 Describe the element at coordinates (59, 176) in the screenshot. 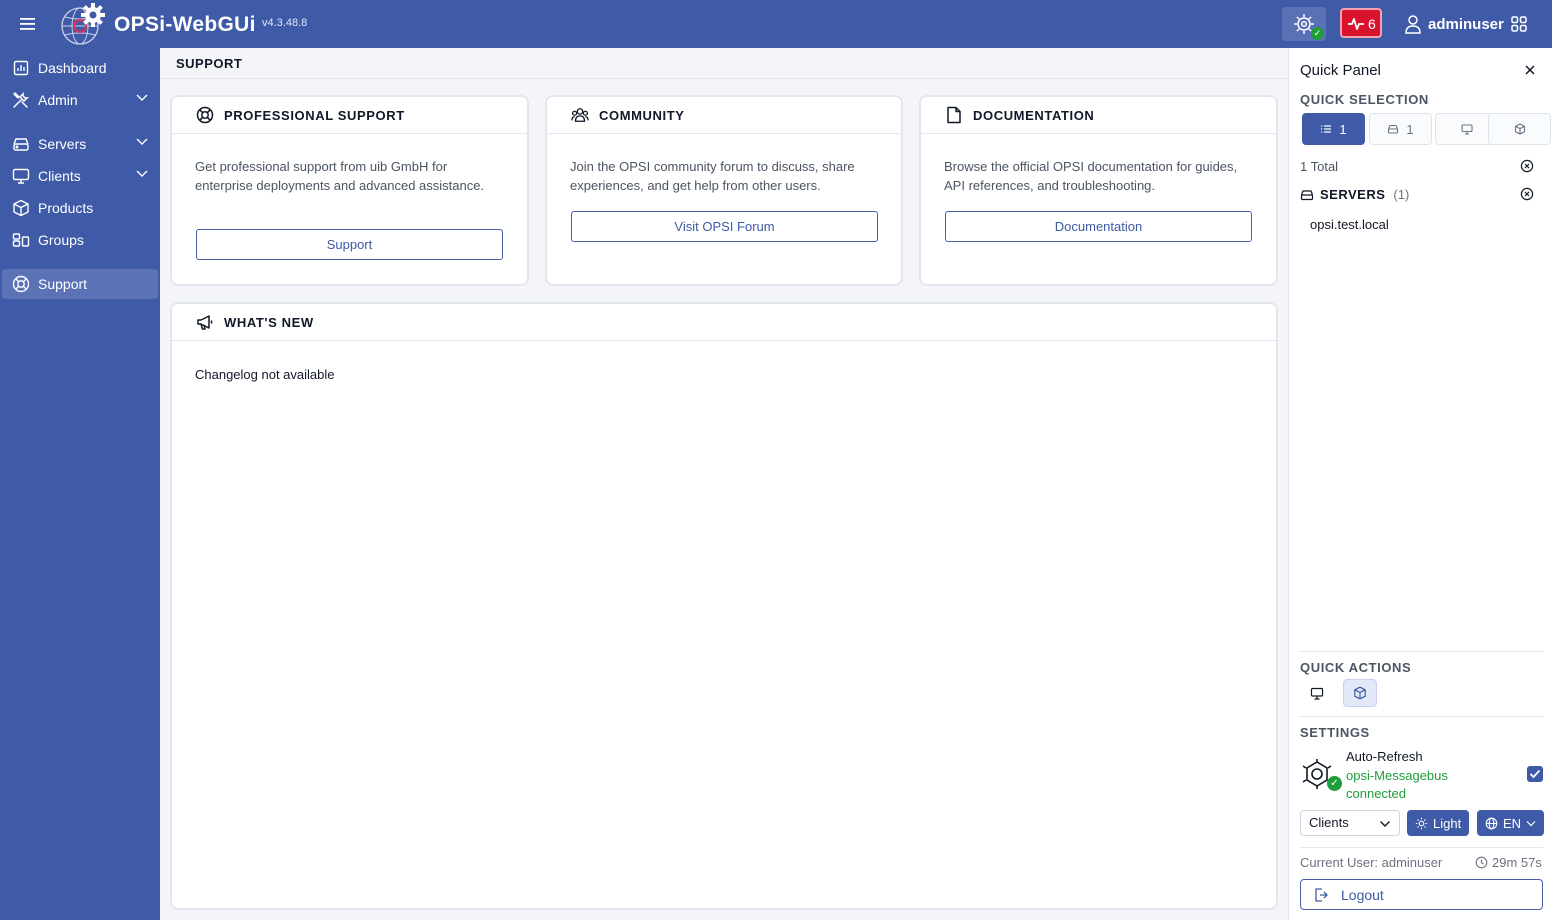

I see `sidebar-item-label: Clients` at that location.